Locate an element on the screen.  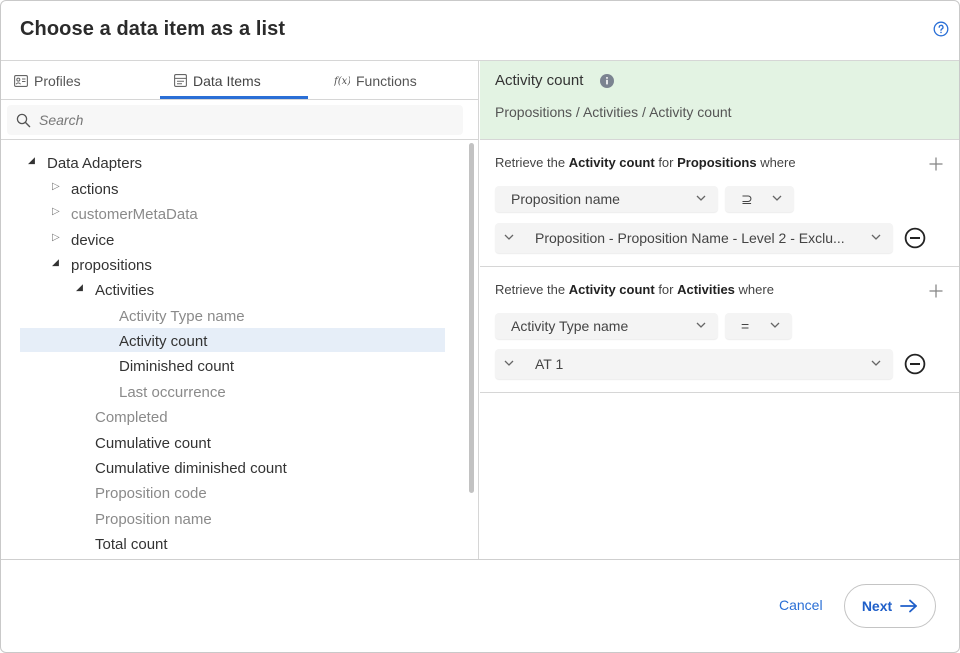
tree-leaf-last-occurrence: Last occurrence is located at coordinates (172, 392).